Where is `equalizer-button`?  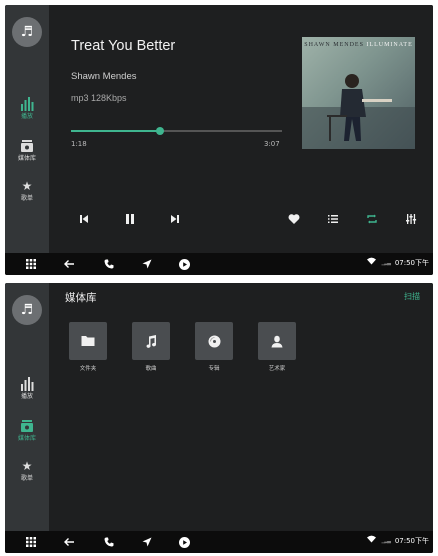
equalizer-button is located at coordinates (411, 219).